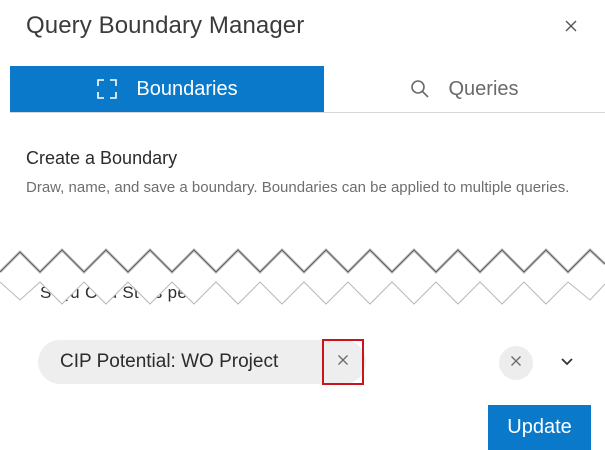  What do you see at coordinates (483, 88) in the screenshot?
I see `tab-queries-label: Queries` at bounding box center [483, 88].